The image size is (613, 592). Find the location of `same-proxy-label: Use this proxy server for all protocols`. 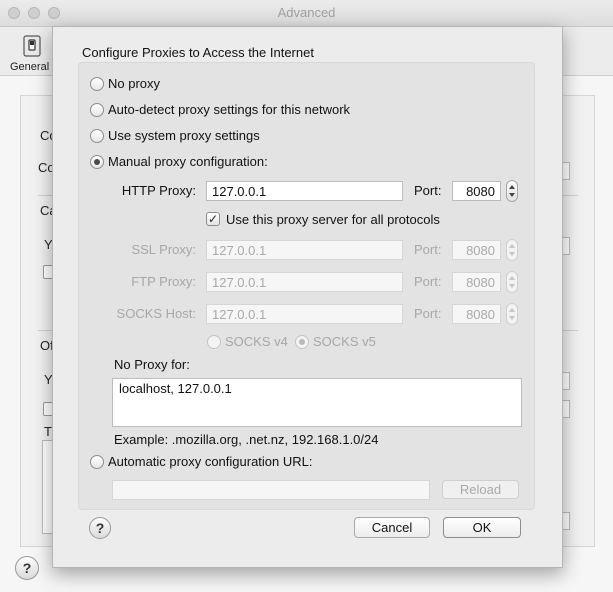

same-proxy-label: Use this proxy server for all protocols is located at coordinates (333, 219).